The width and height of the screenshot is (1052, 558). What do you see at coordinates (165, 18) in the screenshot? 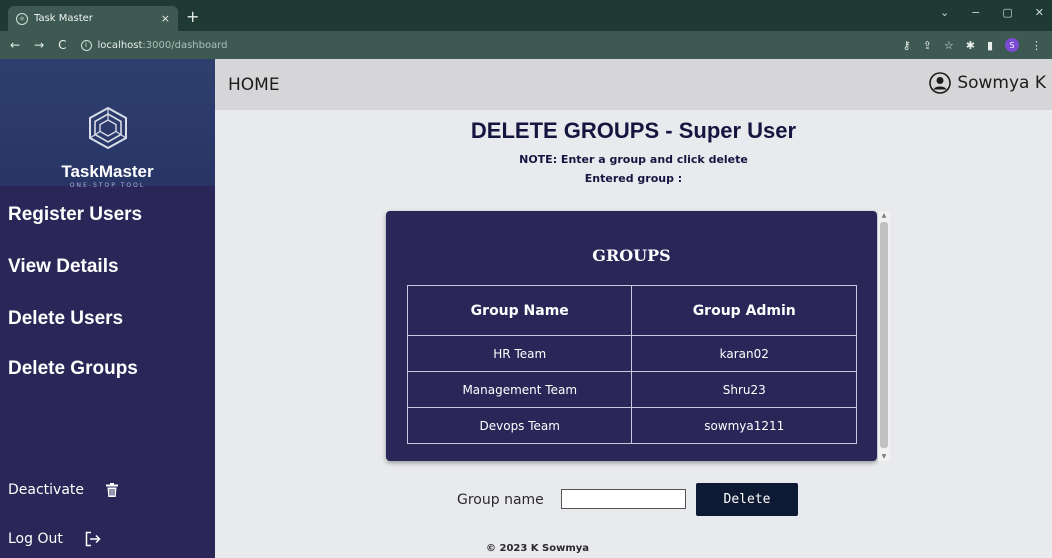
I see `tab-close-icon: ×` at bounding box center [165, 18].